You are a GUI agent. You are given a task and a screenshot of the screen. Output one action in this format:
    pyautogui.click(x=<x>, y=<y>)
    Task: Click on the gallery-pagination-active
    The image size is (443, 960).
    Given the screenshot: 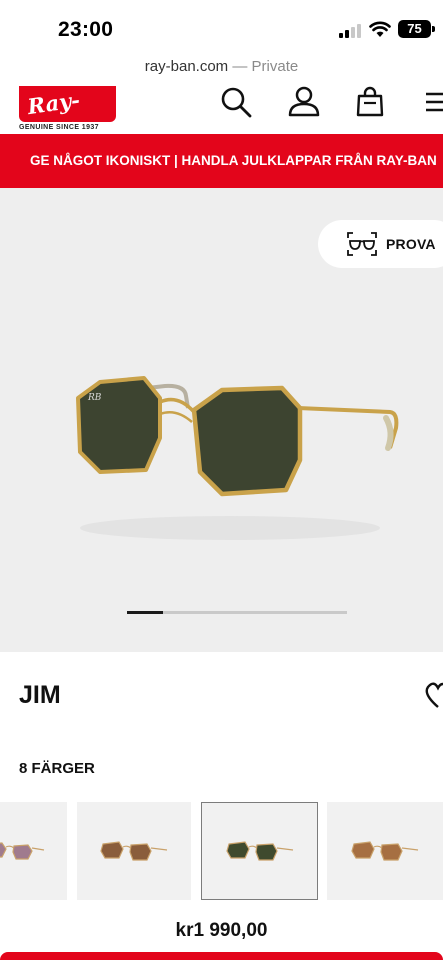 What is the action you would take?
    pyautogui.click(x=145, y=612)
    